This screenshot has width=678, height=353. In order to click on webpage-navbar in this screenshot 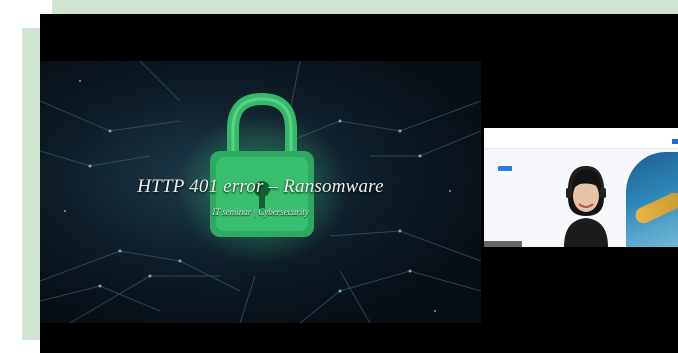, I will do `click(581, 138)`.